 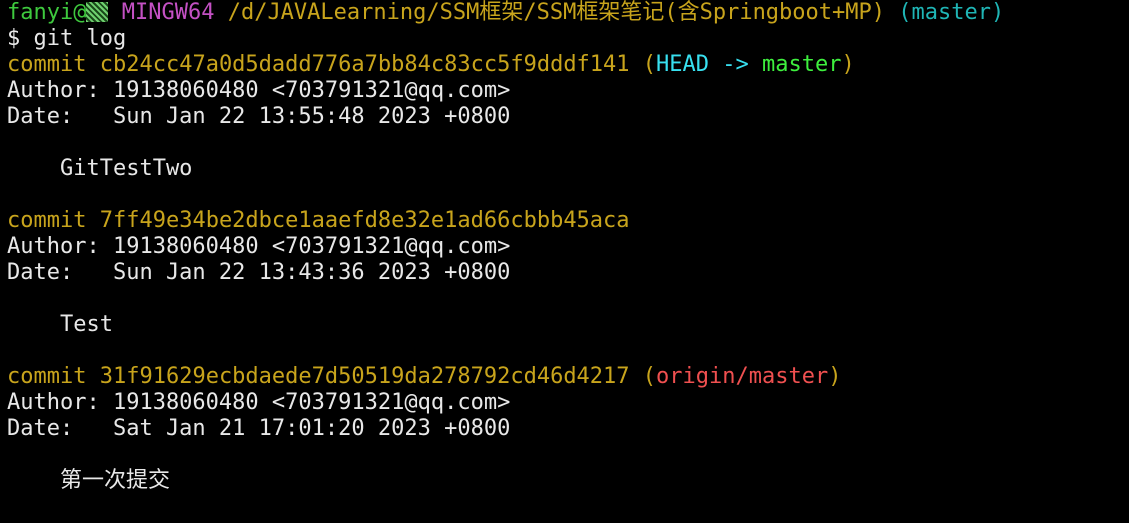 I want to click on commit-message: 第一次提交, so click(x=88, y=480).